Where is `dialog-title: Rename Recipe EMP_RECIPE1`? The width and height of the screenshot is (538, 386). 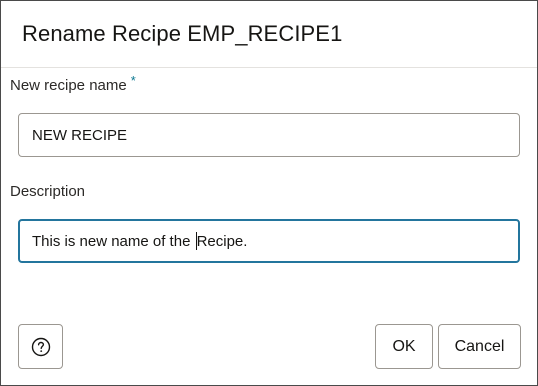
dialog-title: Rename Recipe EMP_RECIPE1 is located at coordinates (182, 33).